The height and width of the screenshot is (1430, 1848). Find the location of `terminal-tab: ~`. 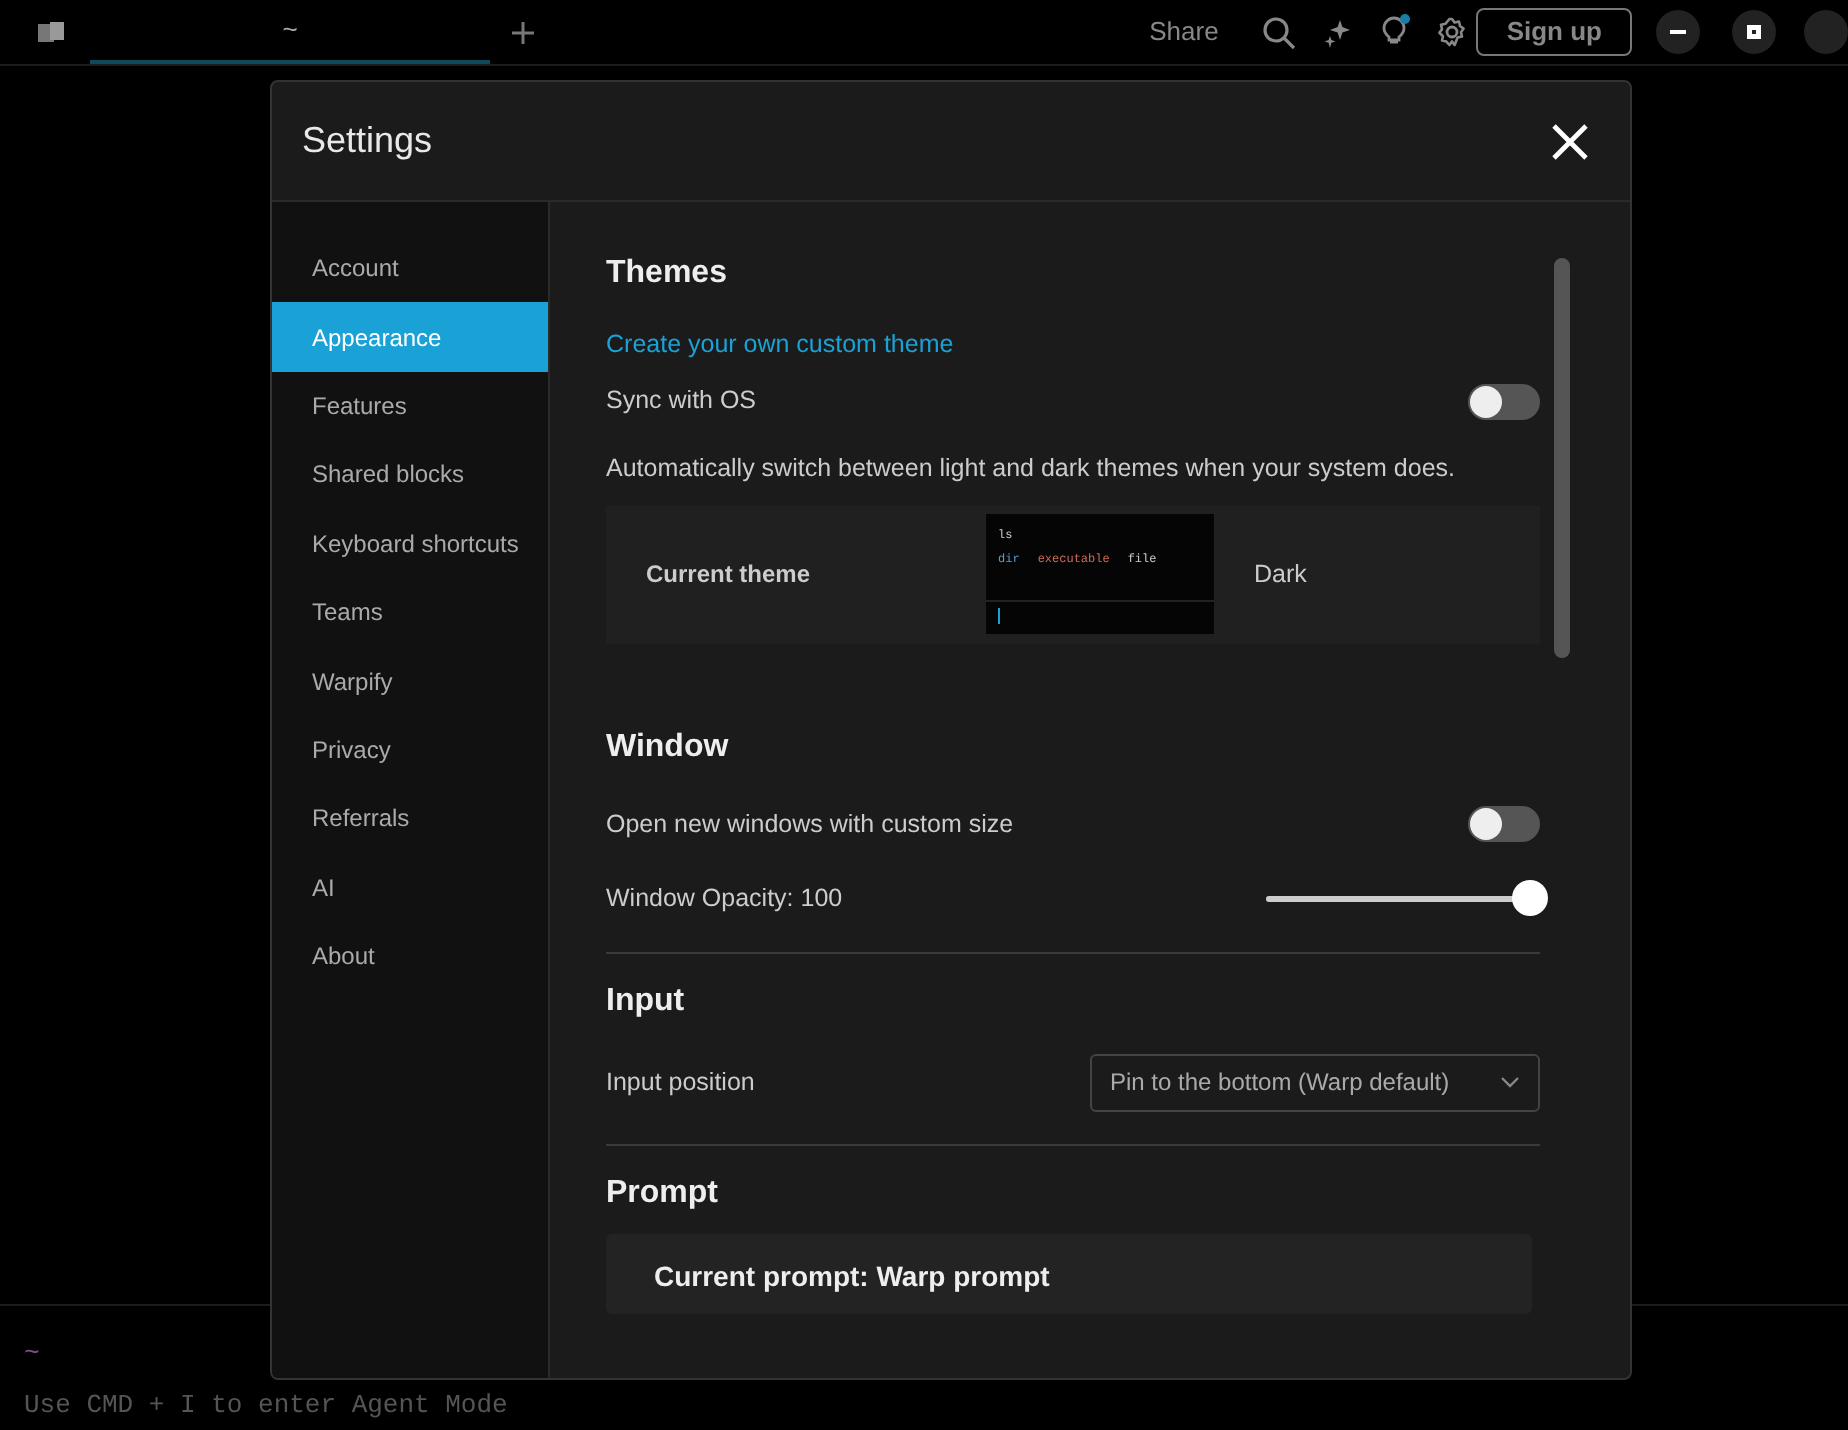

terminal-tab: ~ is located at coordinates (290, 32).